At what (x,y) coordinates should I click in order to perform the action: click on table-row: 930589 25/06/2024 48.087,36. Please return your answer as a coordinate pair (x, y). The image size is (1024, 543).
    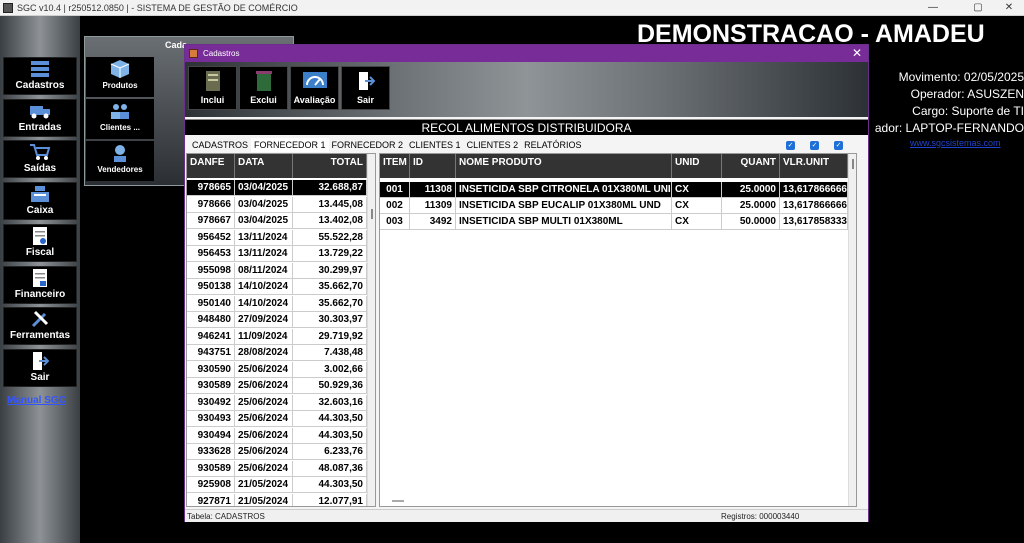
    Looking at the image, I should click on (277, 468).